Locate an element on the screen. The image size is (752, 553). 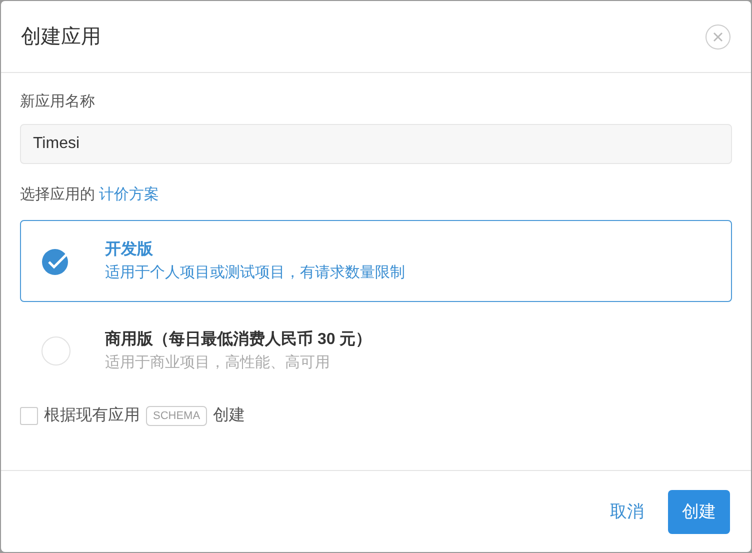
plan-description: 适用于个人项目或测试项目，有请求数量限制 is located at coordinates (255, 272).